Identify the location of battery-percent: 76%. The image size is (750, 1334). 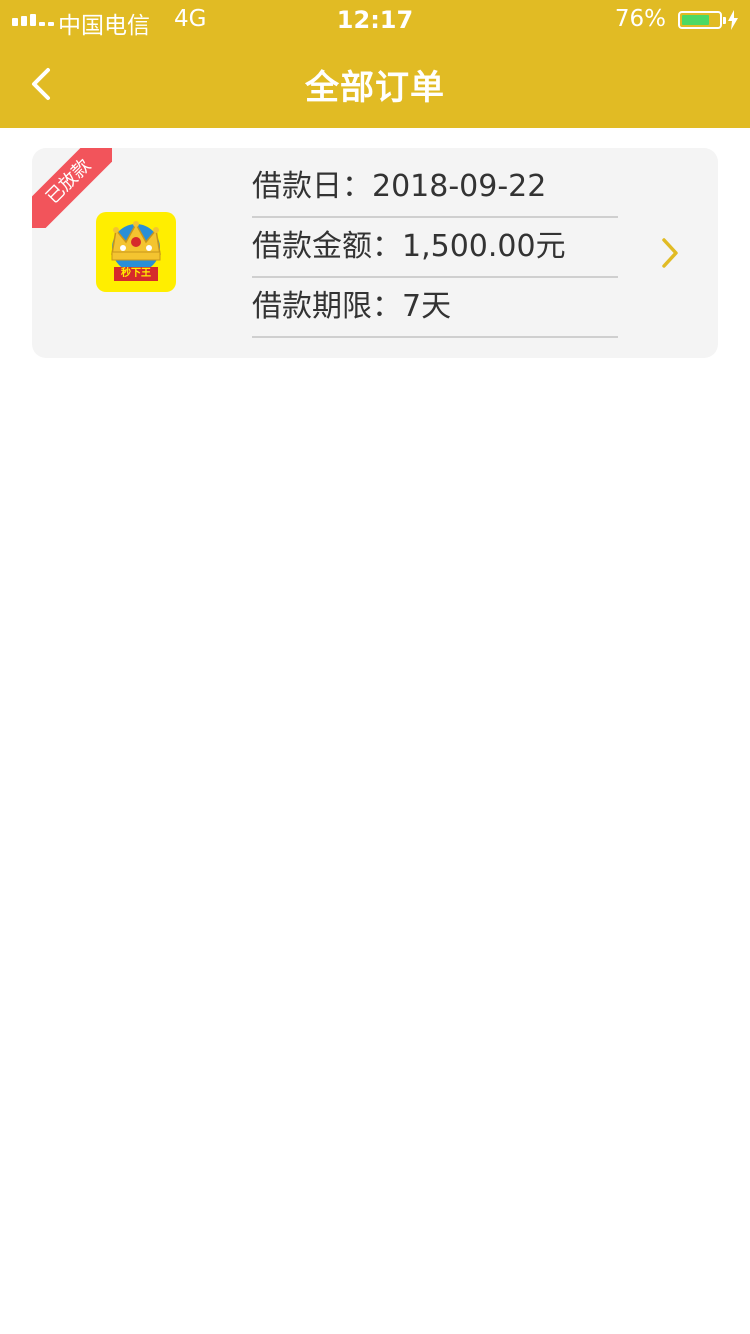
(640, 19).